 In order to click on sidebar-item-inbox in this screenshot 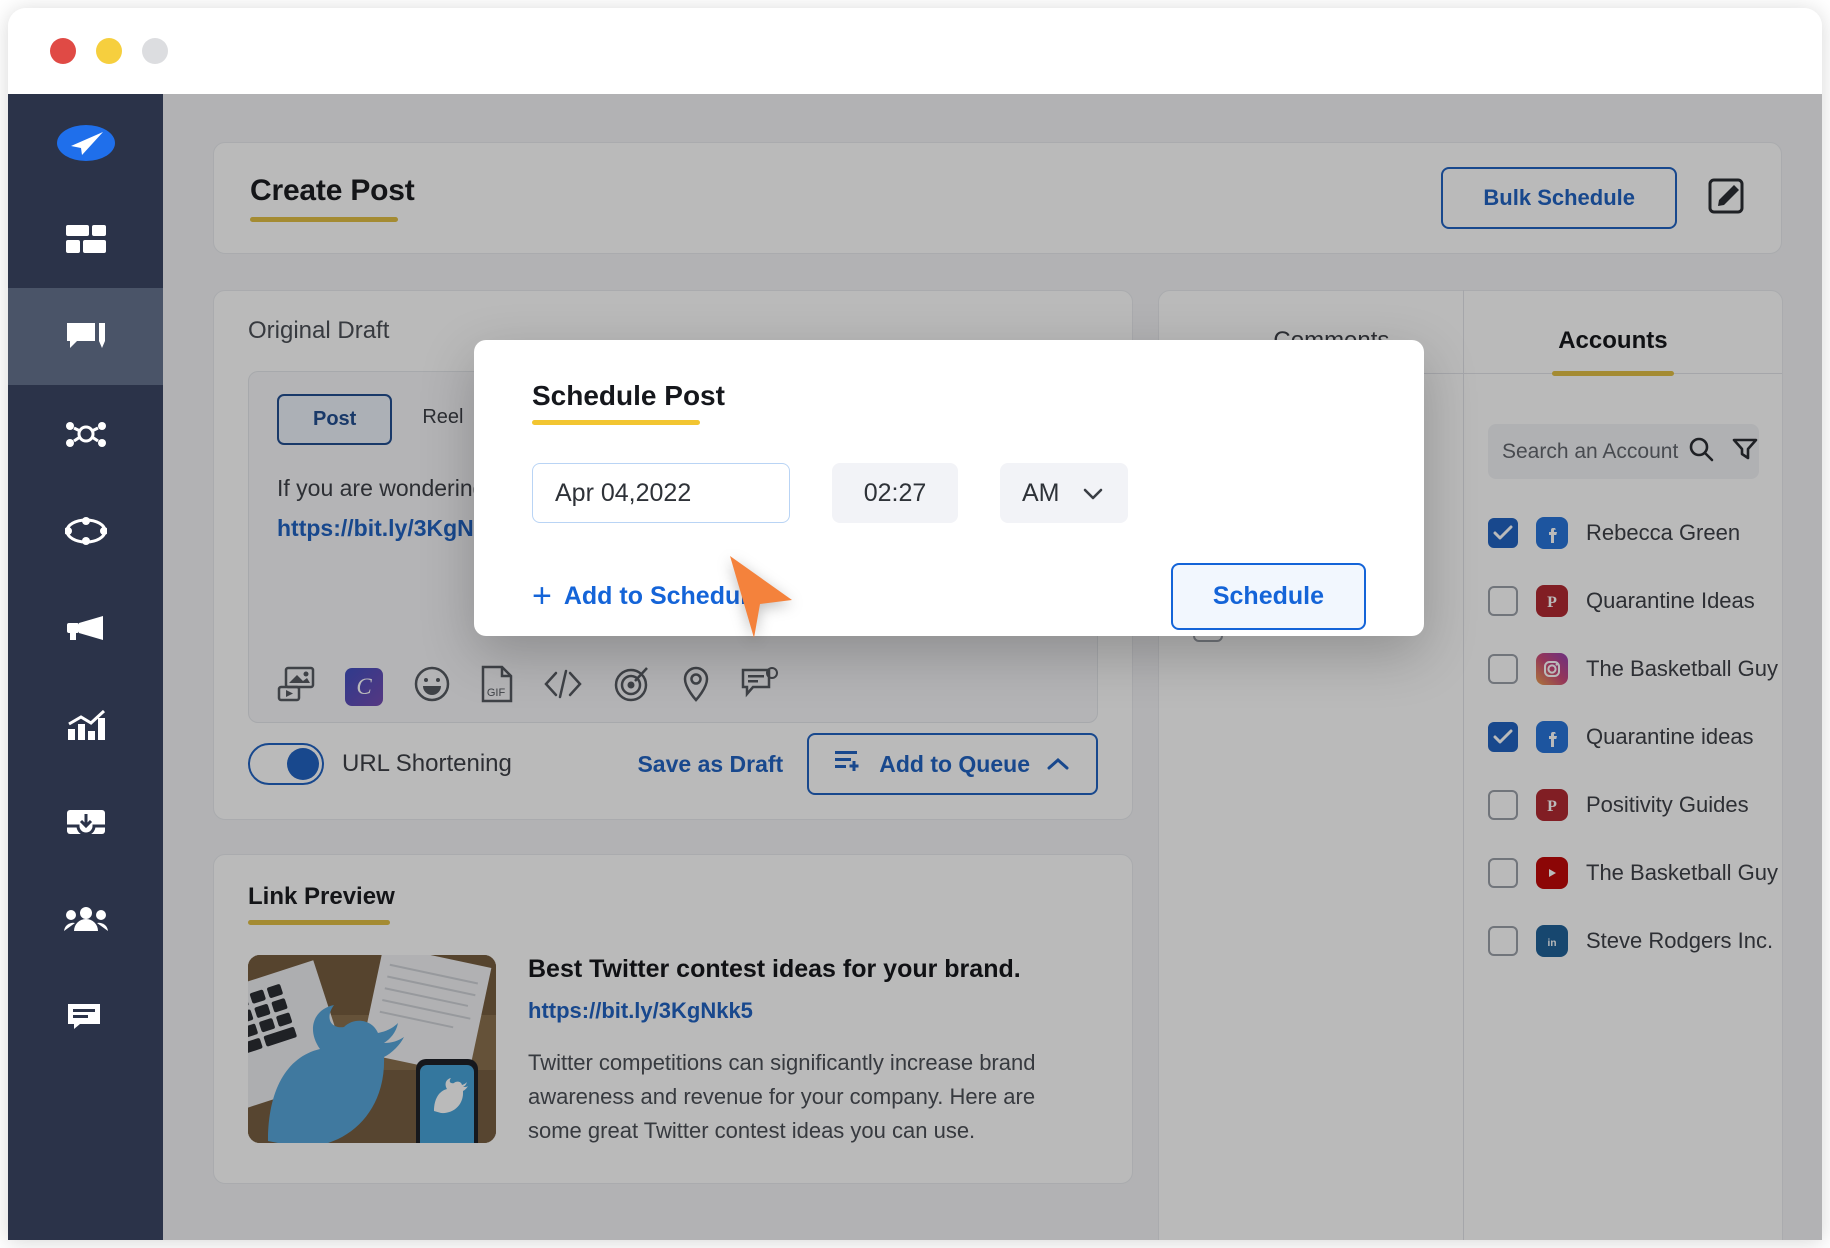, I will do `click(85, 821)`.